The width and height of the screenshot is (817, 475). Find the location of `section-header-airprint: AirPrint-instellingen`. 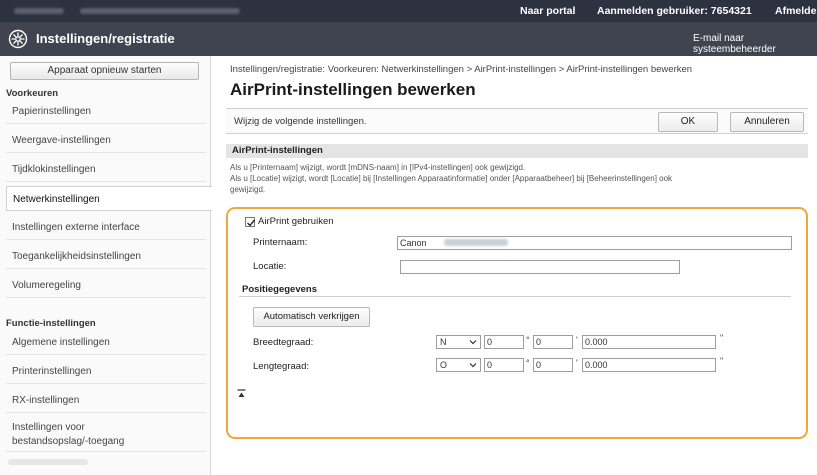

section-header-airprint: AirPrint-instellingen is located at coordinates (517, 151).